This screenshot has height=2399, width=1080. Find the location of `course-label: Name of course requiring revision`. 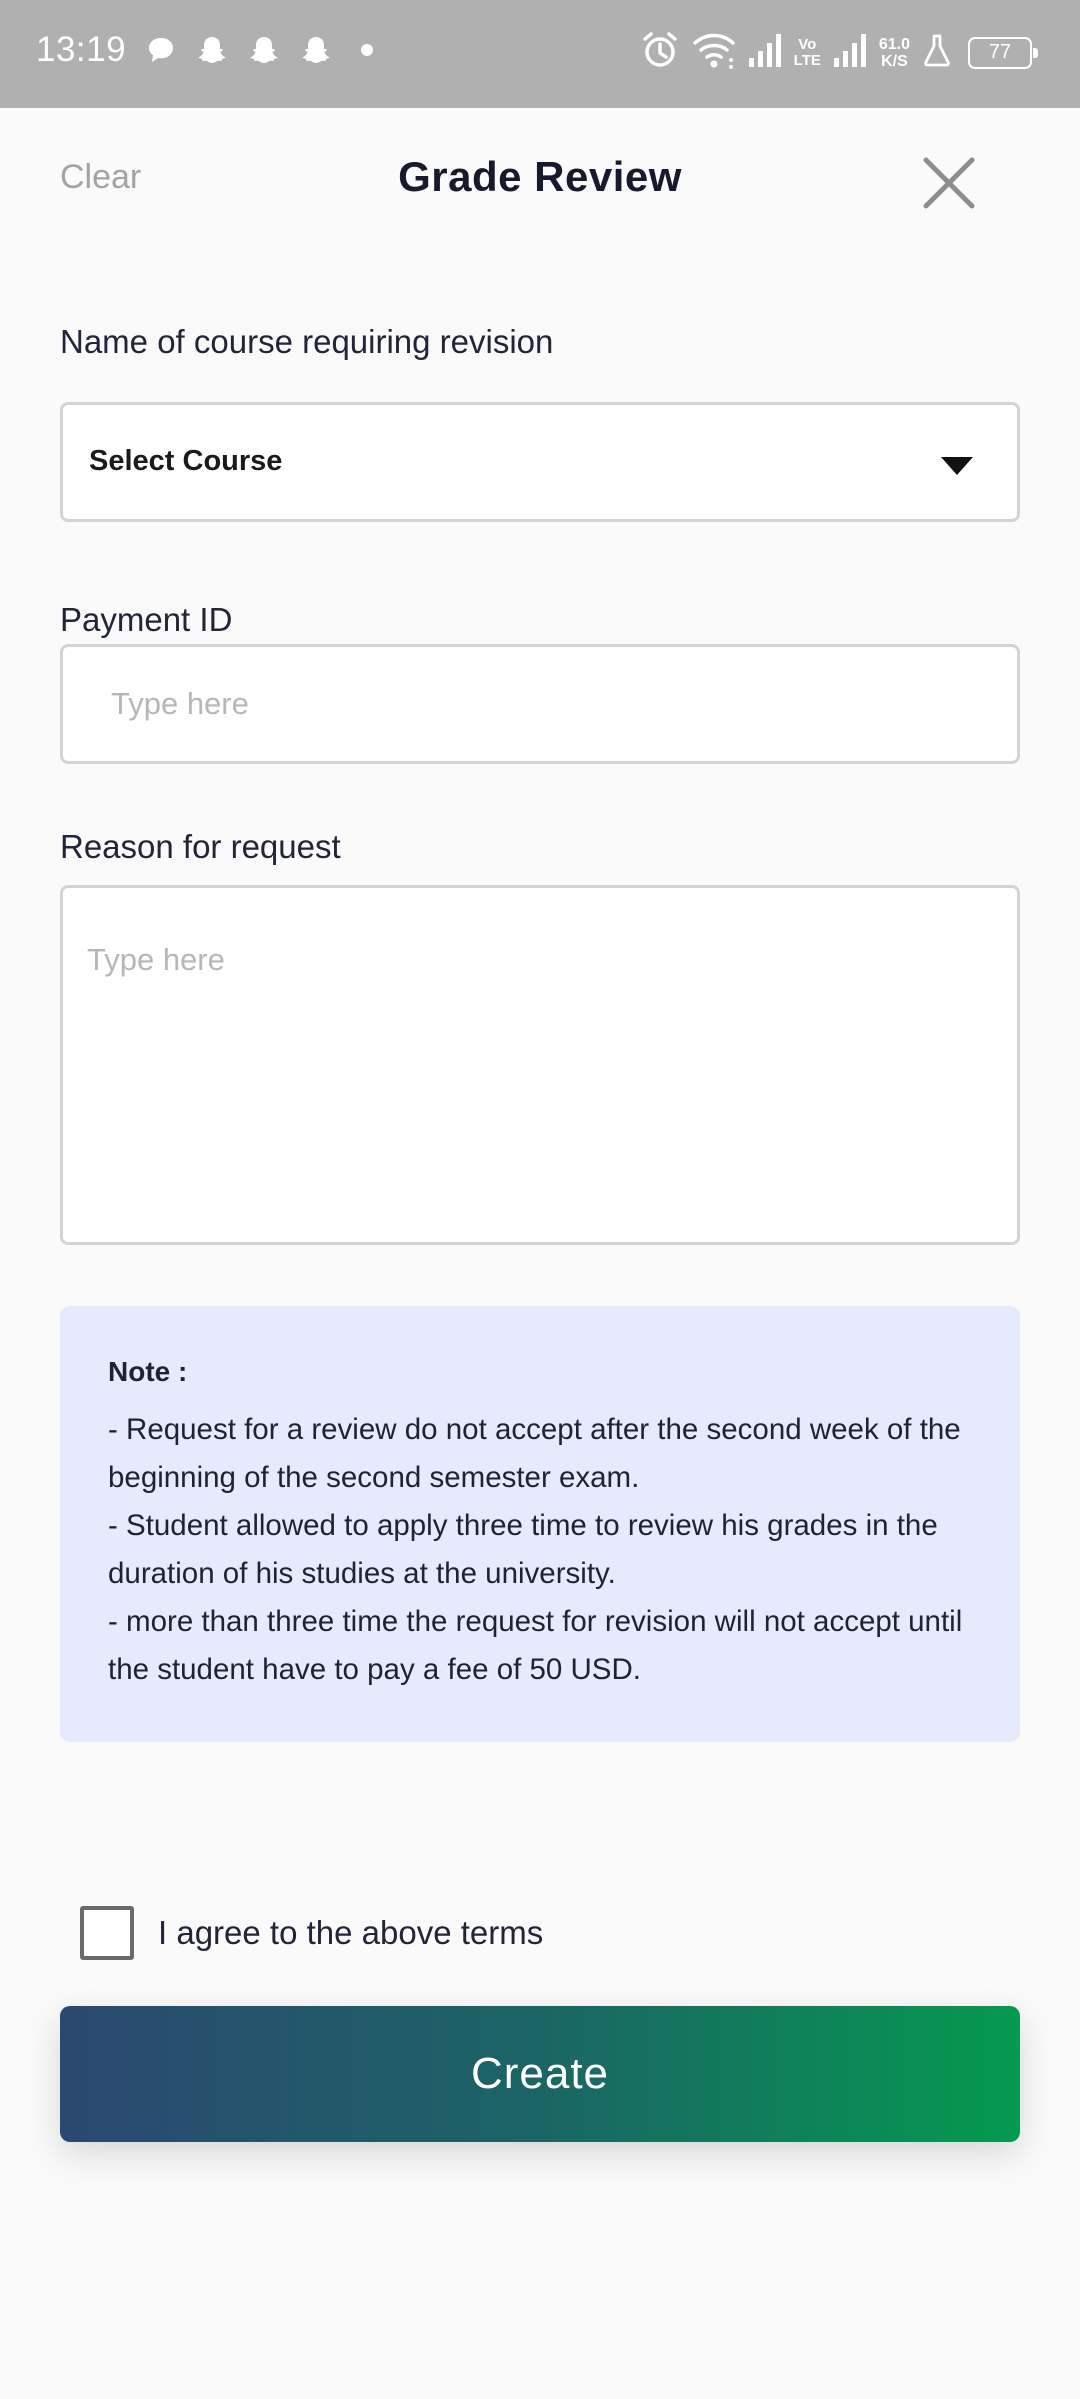

course-label: Name of course requiring revision is located at coordinates (307, 341).